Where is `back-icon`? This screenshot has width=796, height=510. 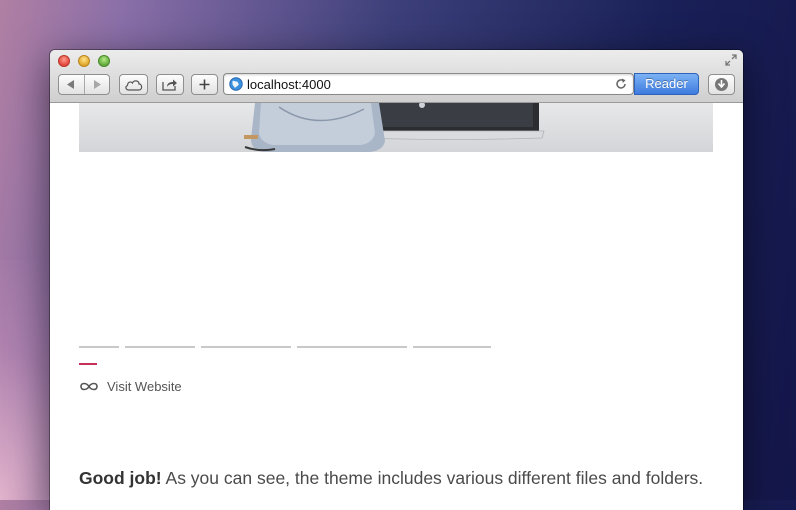 back-icon is located at coordinates (71, 84).